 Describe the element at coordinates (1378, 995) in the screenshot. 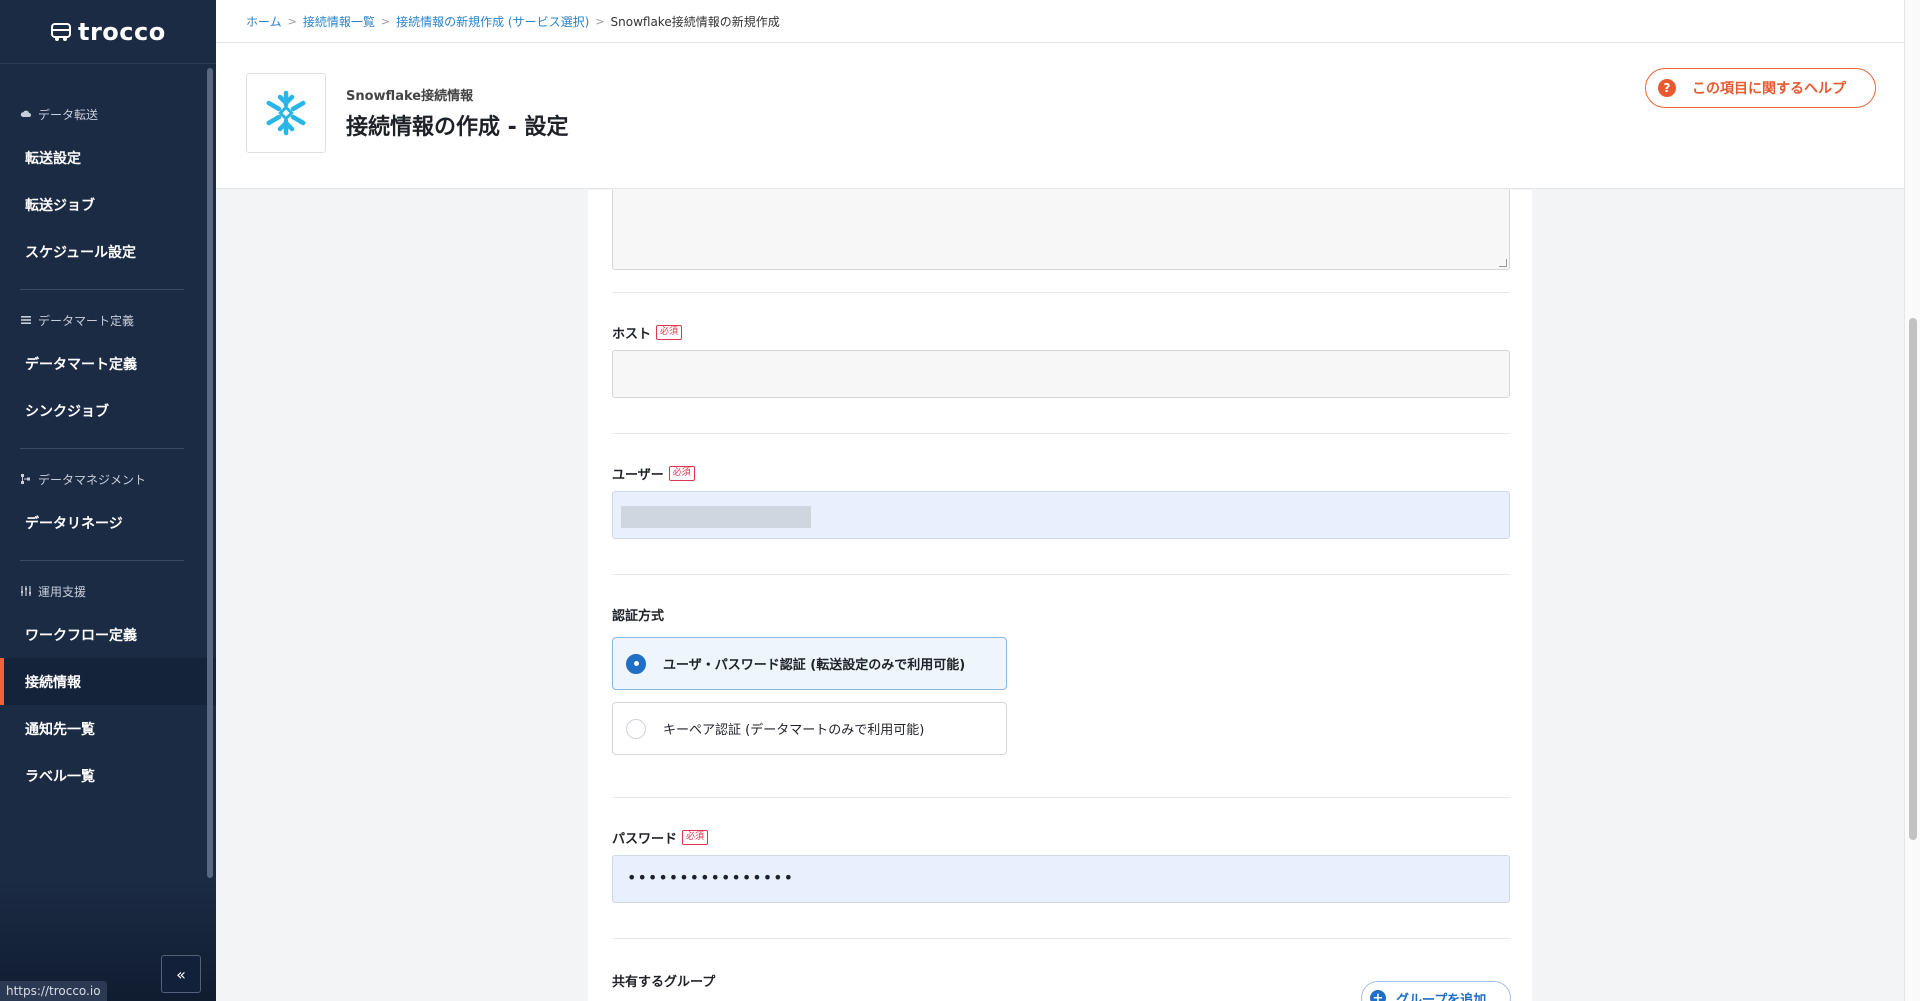

I see `plus-icon: +` at that location.